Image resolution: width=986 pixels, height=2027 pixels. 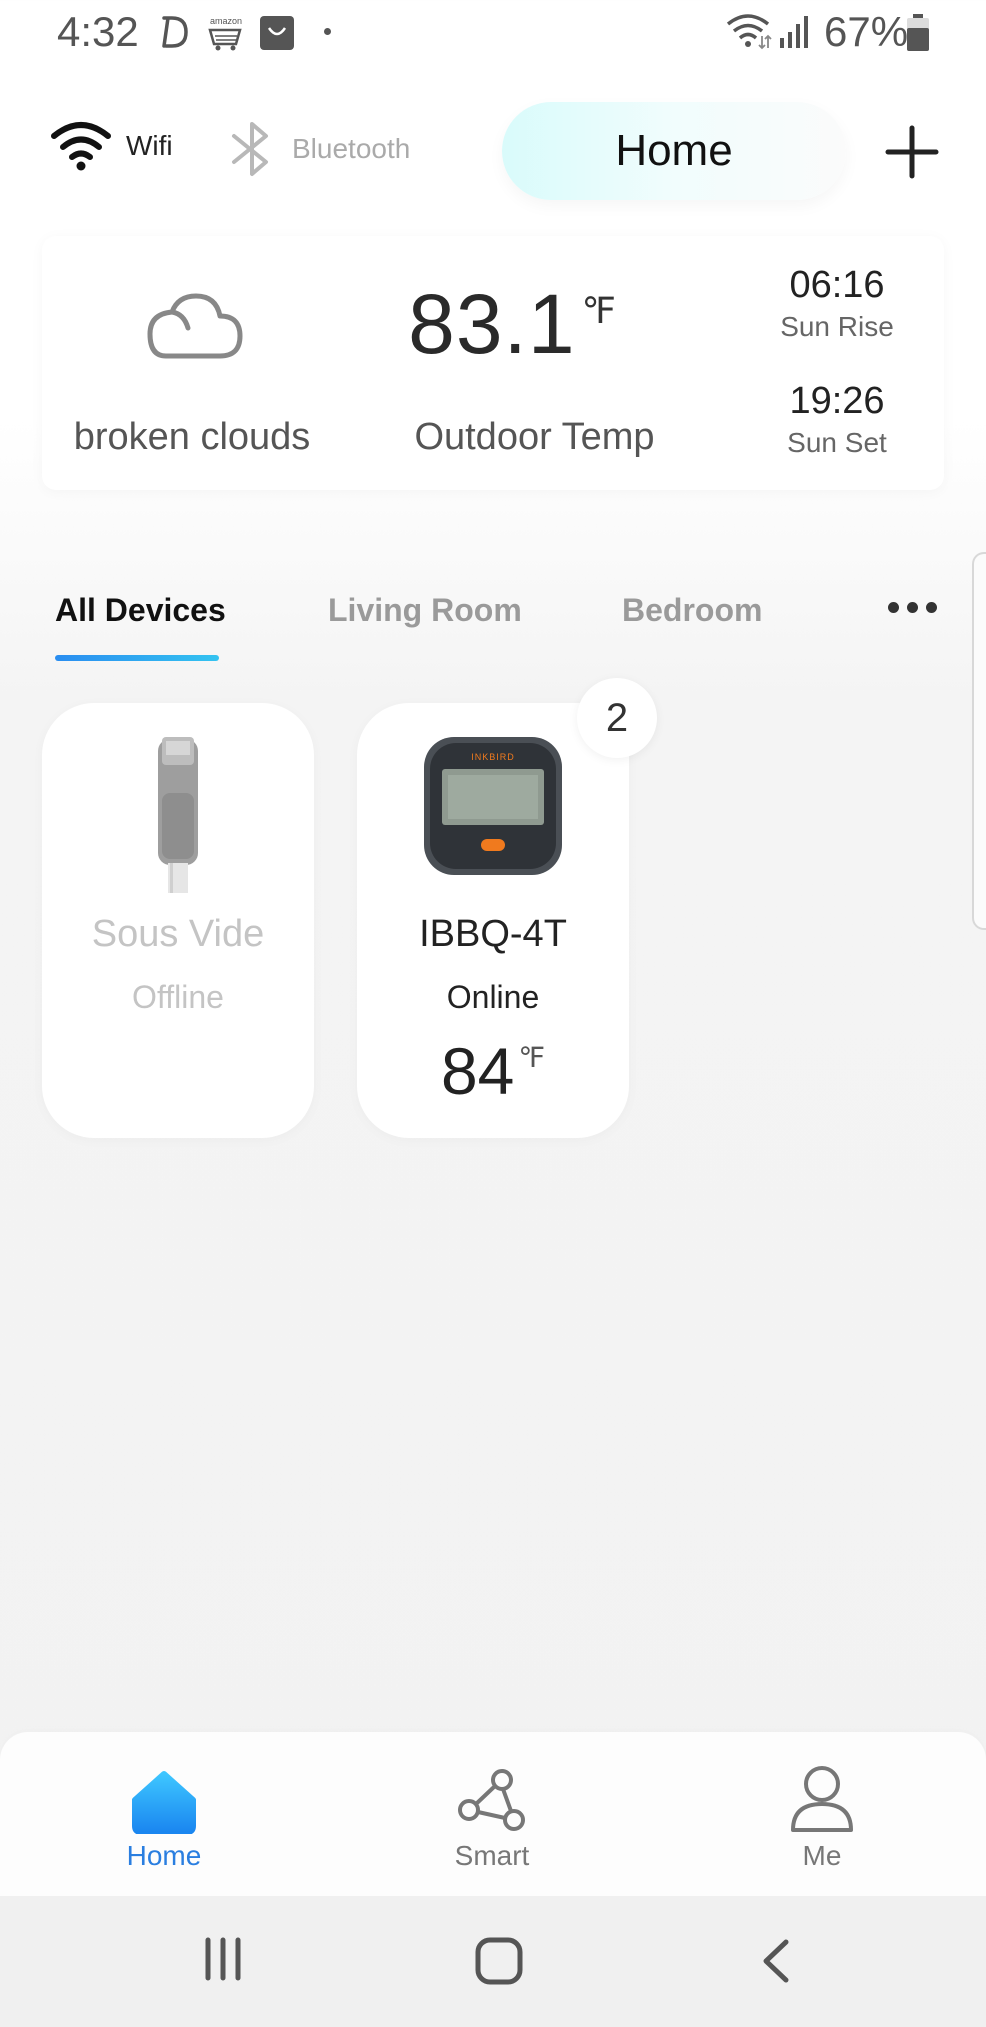 I want to click on tab-living-room: Living Room, so click(x=425, y=610).